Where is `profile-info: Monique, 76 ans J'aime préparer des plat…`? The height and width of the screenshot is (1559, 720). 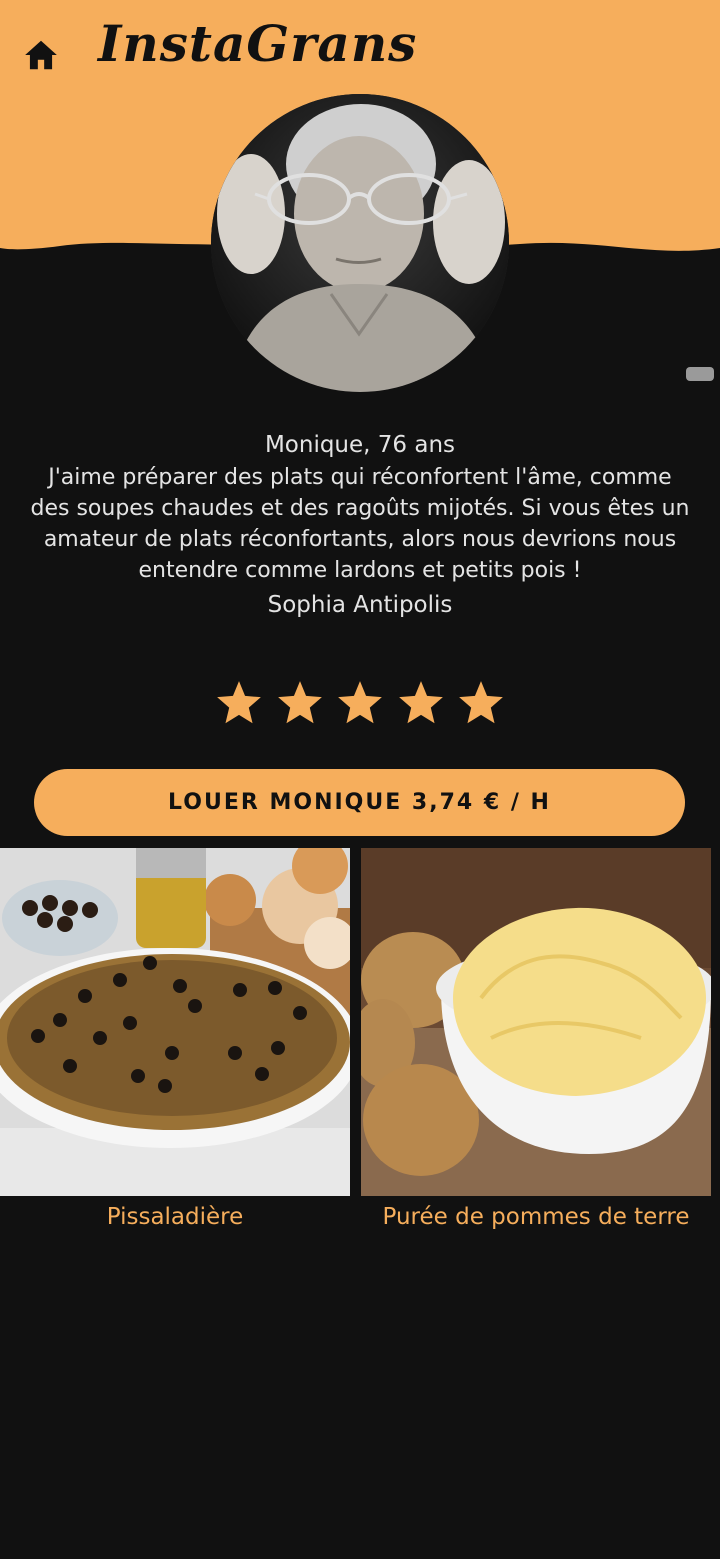
profile-info: Monique, 76 ans J'aime préparer des plat… is located at coordinates (360, 525).